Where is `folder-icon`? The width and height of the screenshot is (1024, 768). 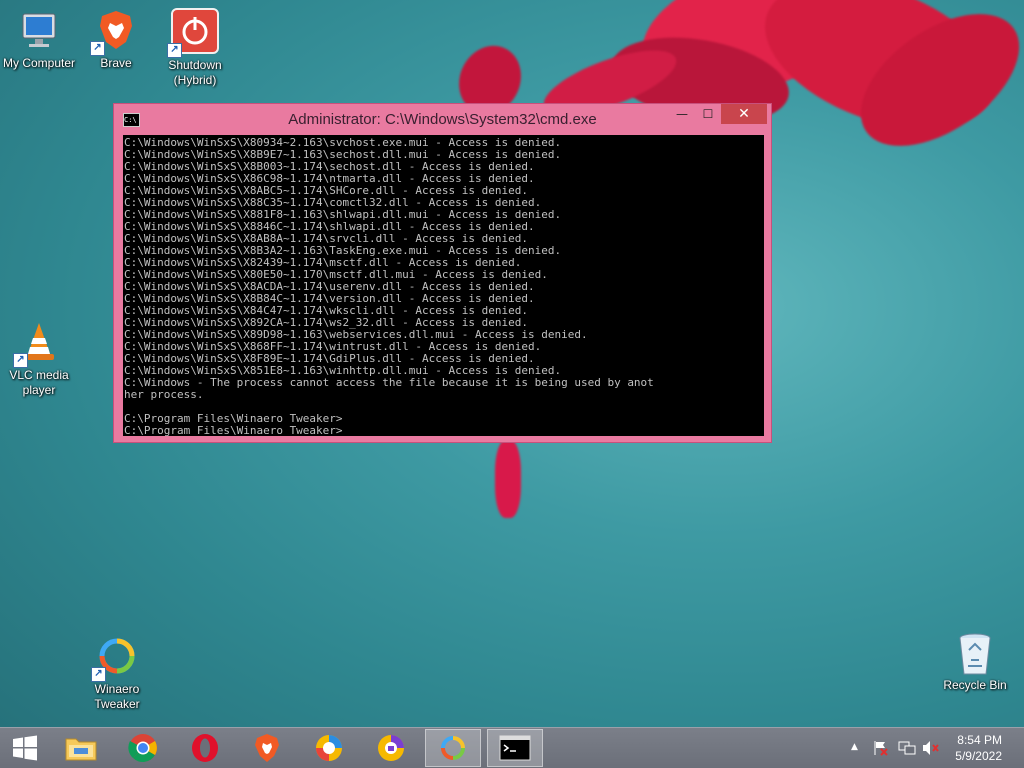 folder-icon is located at coordinates (81, 749).